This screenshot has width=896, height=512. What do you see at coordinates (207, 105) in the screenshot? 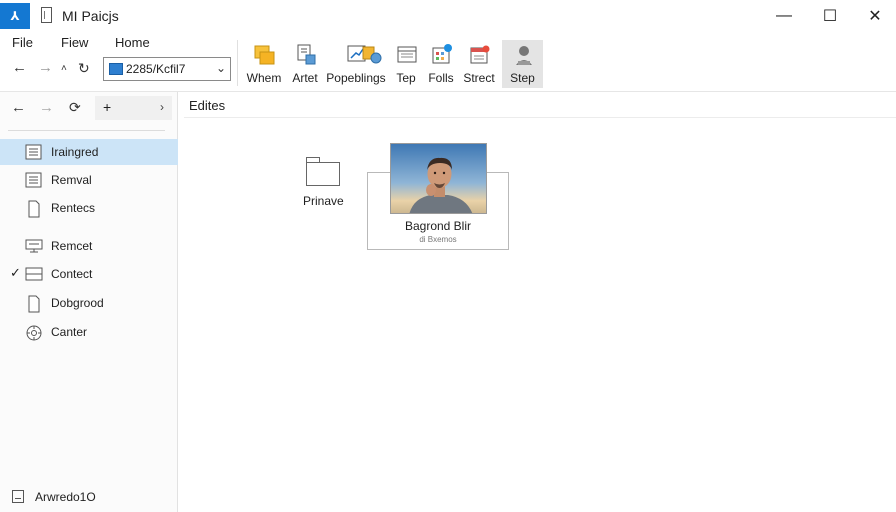
I see `breadcrumb: Edites` at bounding box center [207, 105].